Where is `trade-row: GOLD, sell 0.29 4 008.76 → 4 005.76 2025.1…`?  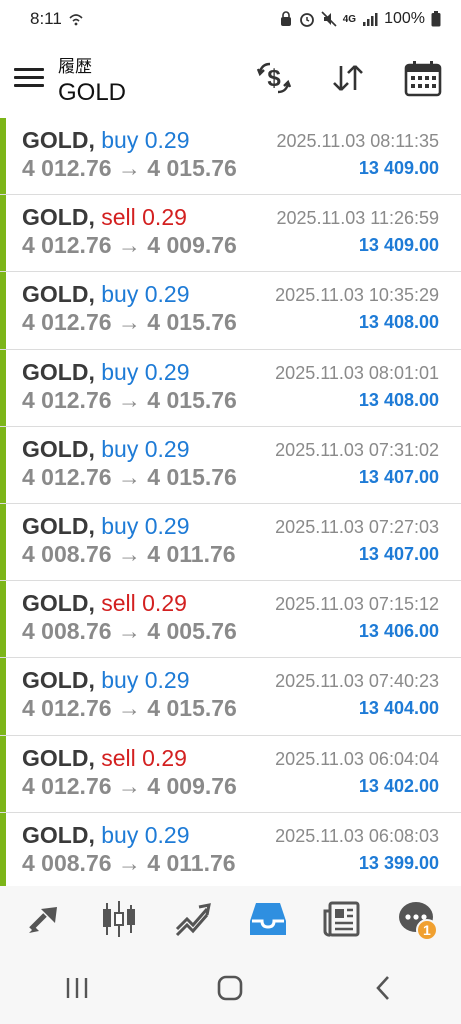
trade-row: GOLD, sell 0.29 4 008.76 → 4 005.76 2025.1… is located at coordinates (230, 620).